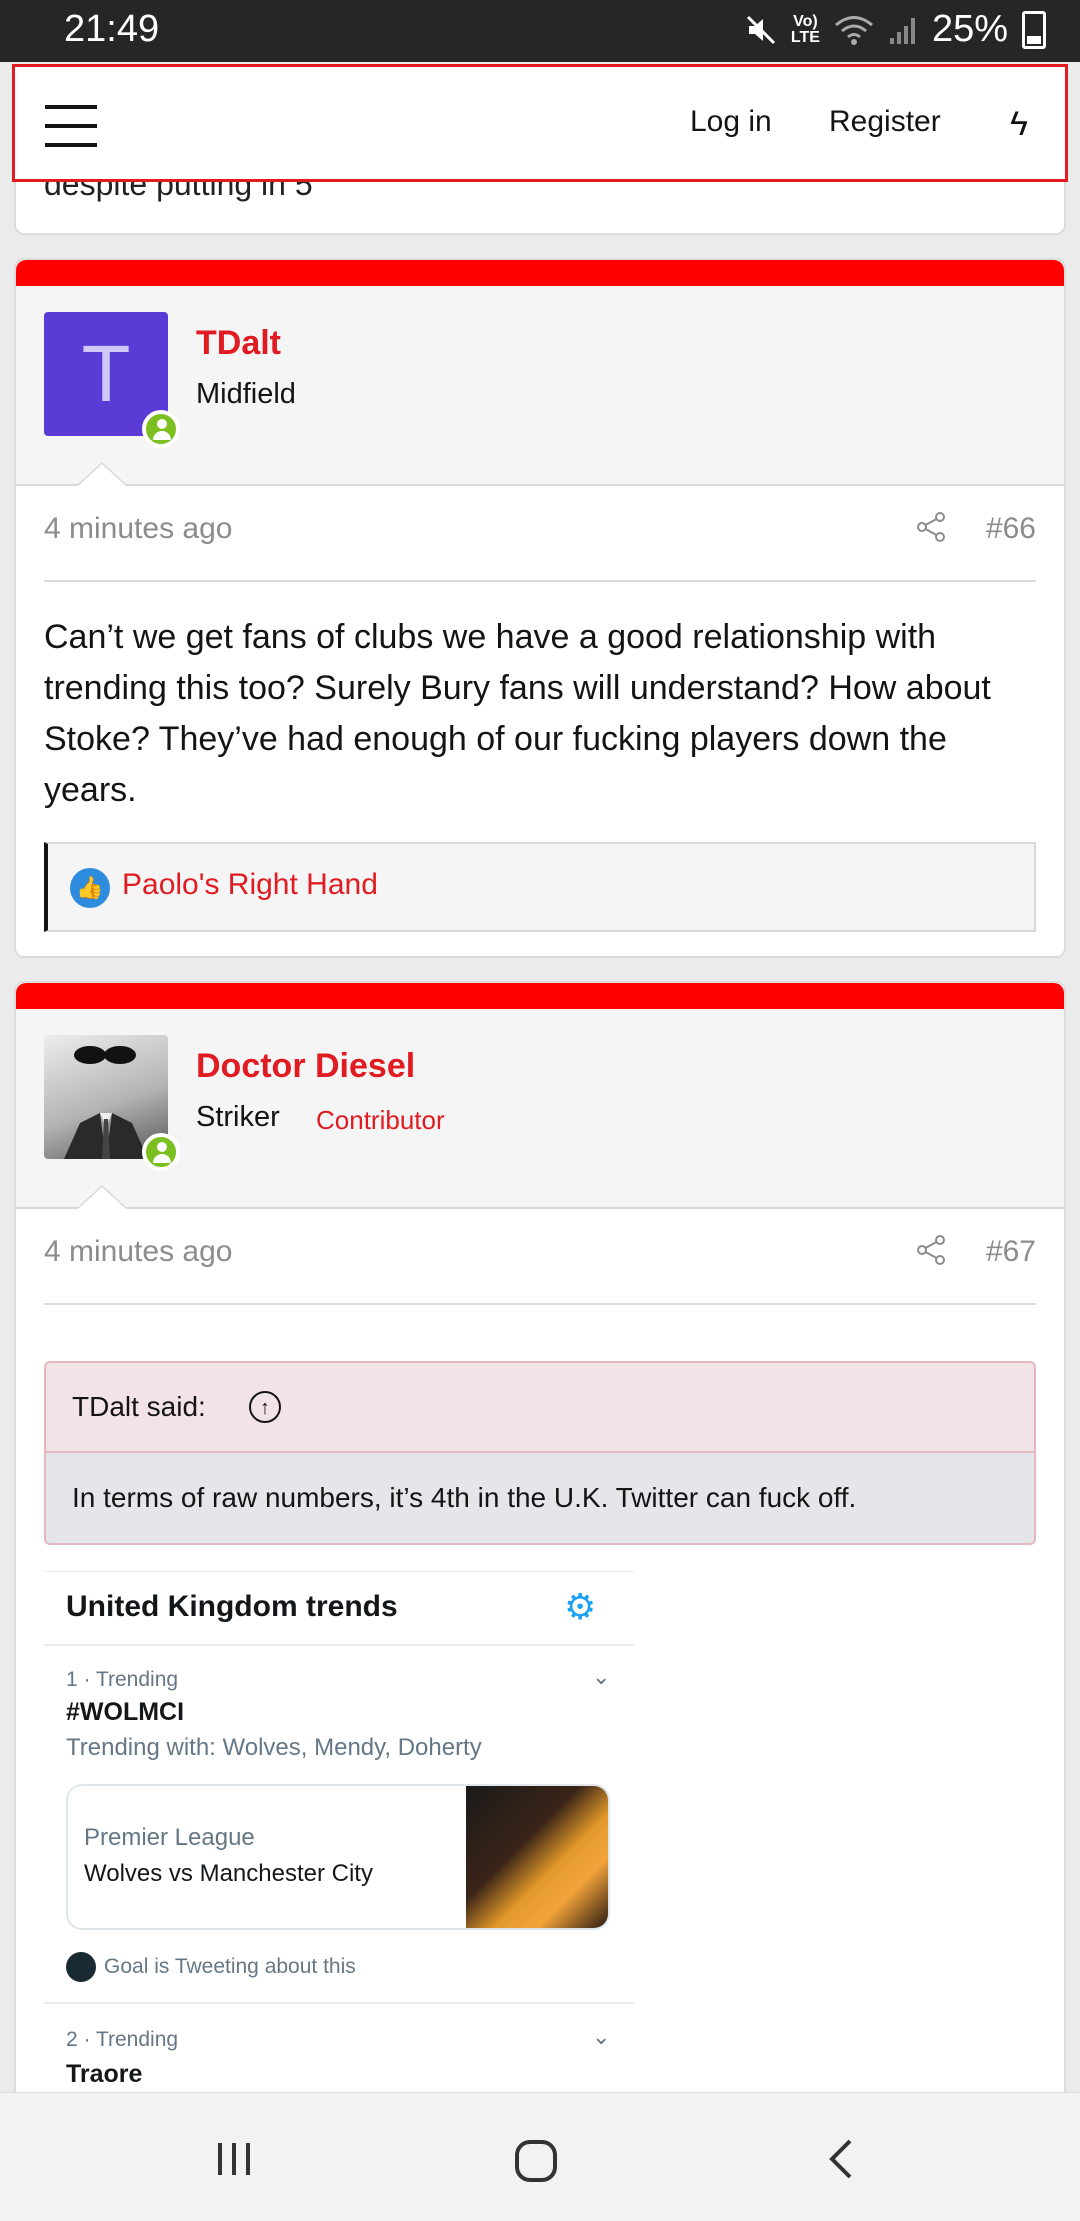 The width and height of the screenshot is (1080, 2221). I want to click on username: Doctor Diesel, so click(305, 1066).